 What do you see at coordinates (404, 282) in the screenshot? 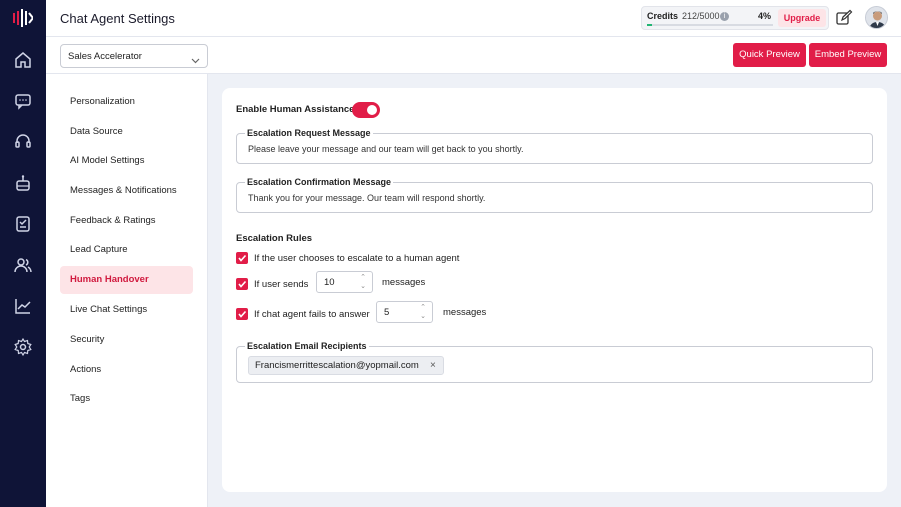
I see `user-sends-suffix: messages` at bounding box center [404, 282].